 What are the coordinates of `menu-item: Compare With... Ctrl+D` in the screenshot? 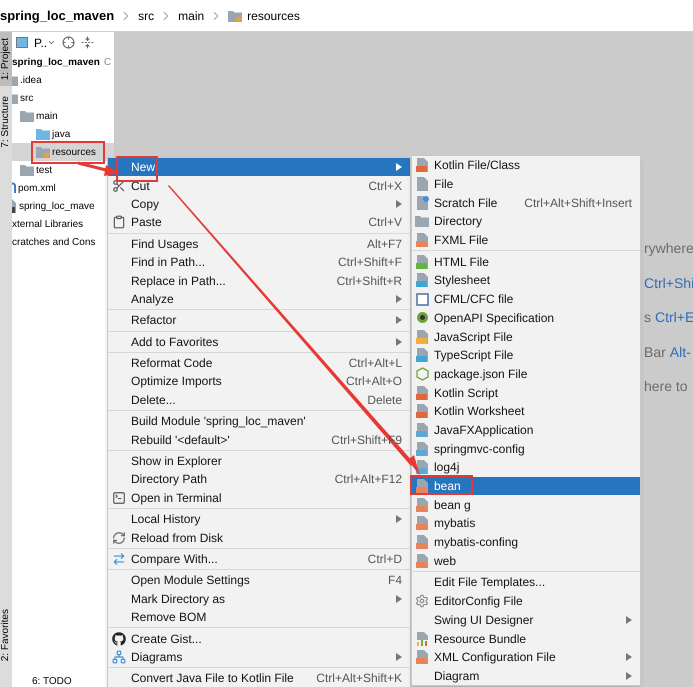 It's located at (259, 559).